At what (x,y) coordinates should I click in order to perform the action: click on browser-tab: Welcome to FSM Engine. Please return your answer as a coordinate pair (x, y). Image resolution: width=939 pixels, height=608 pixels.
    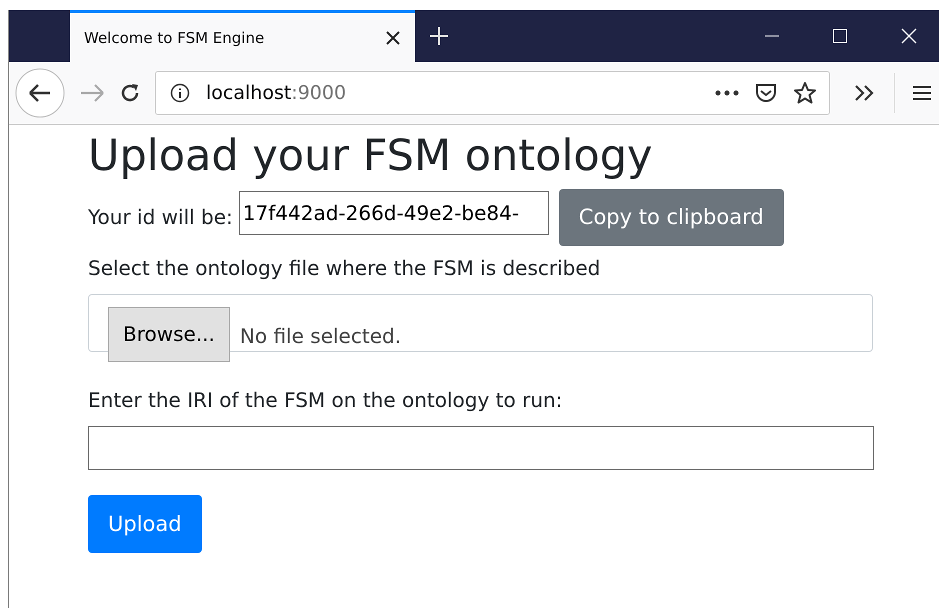
    Looking at the image, I should click on (242, 36).